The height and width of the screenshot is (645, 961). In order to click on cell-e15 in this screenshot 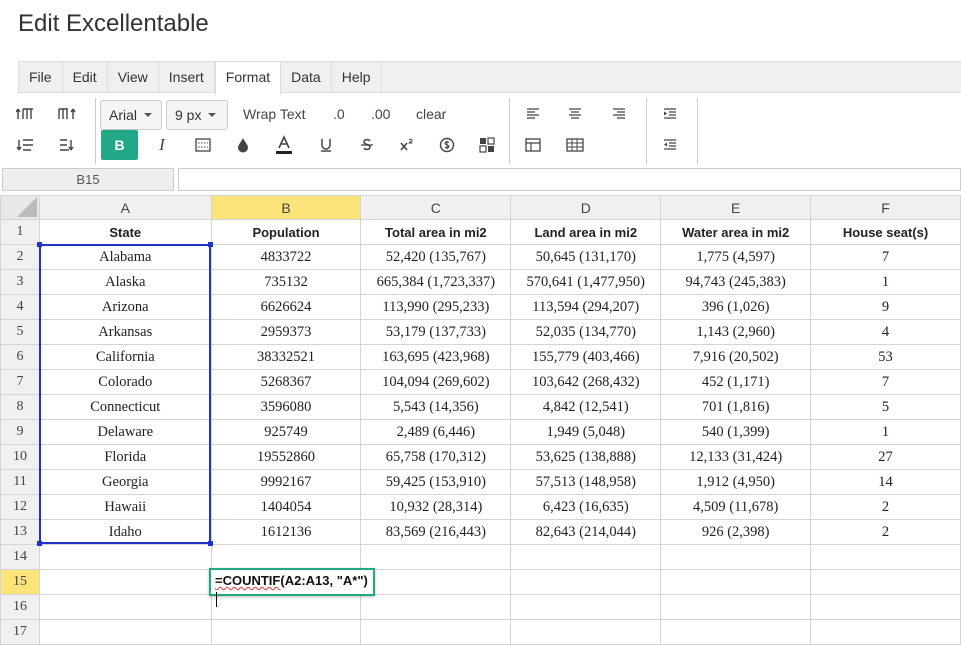, I will do `click(736, 582)`.